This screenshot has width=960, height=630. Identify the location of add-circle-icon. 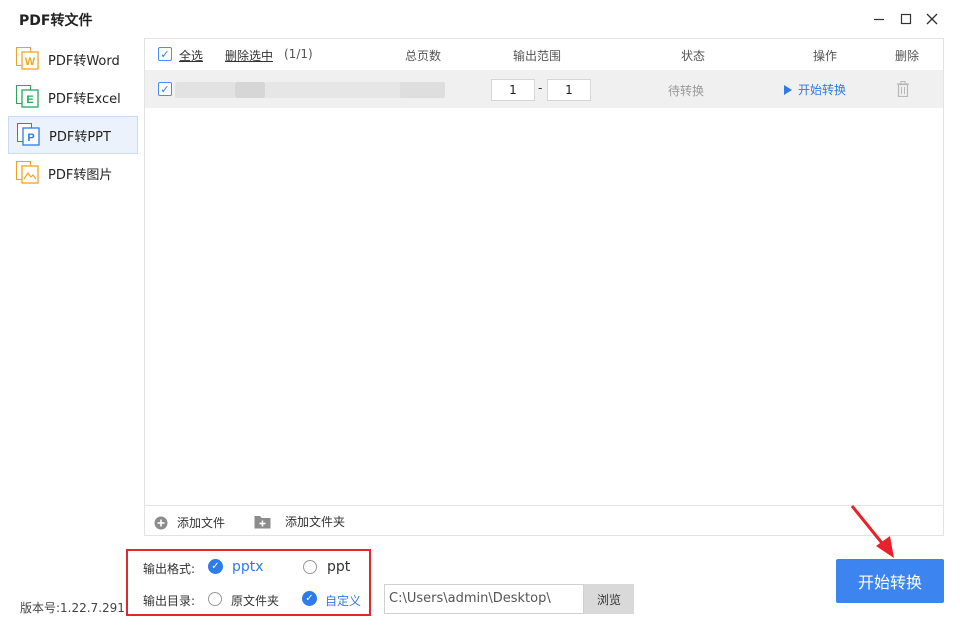
(161, 523).